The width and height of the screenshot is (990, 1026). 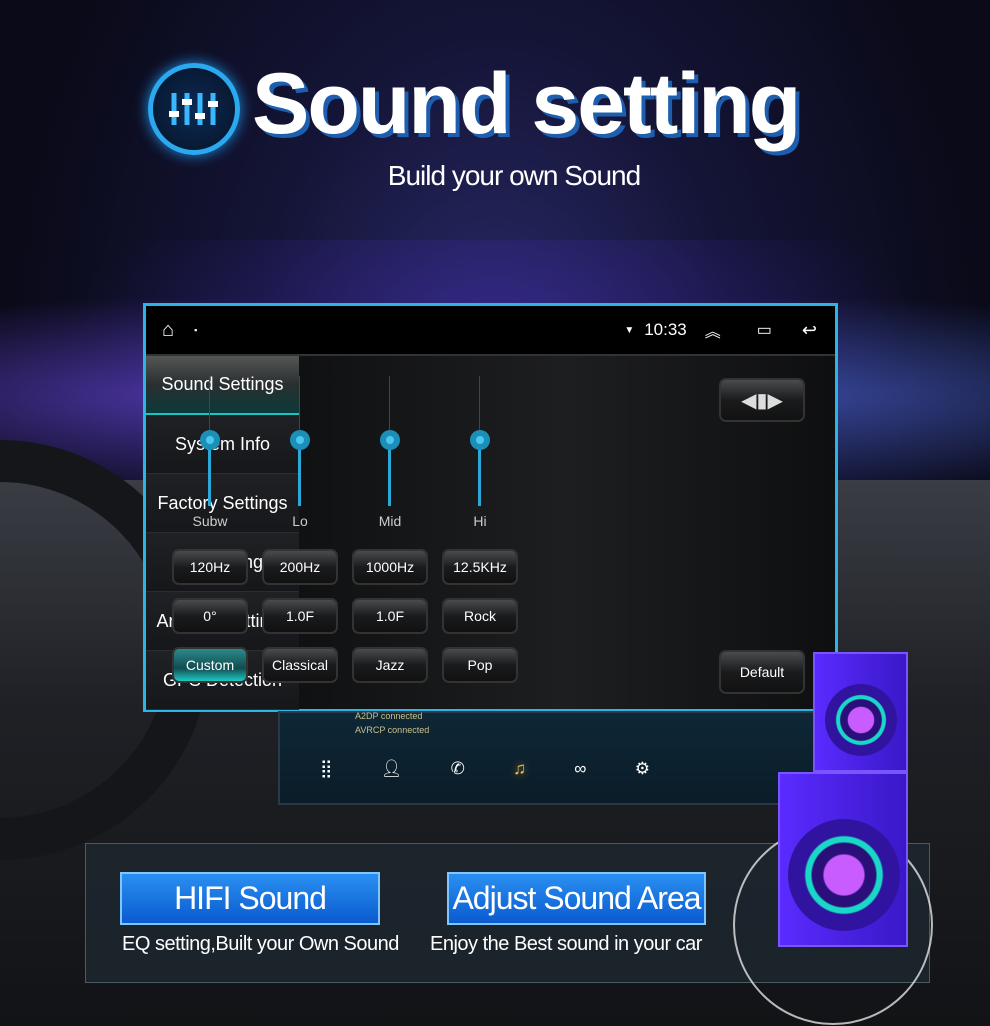 What do you see at coordinates (194, 109) in the screenshot?
I see `equalizer-icon` at bounding box center [194, 109].